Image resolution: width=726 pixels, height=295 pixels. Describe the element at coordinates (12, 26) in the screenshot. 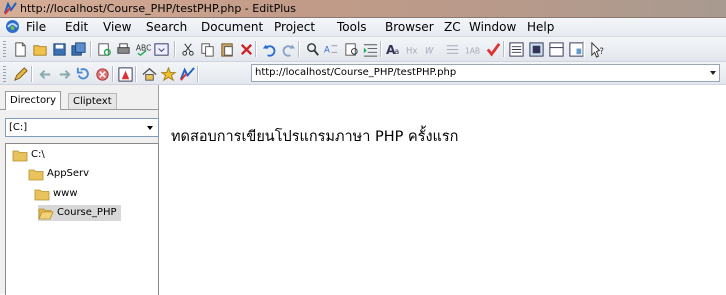

I see `document-window-icon` at that location.